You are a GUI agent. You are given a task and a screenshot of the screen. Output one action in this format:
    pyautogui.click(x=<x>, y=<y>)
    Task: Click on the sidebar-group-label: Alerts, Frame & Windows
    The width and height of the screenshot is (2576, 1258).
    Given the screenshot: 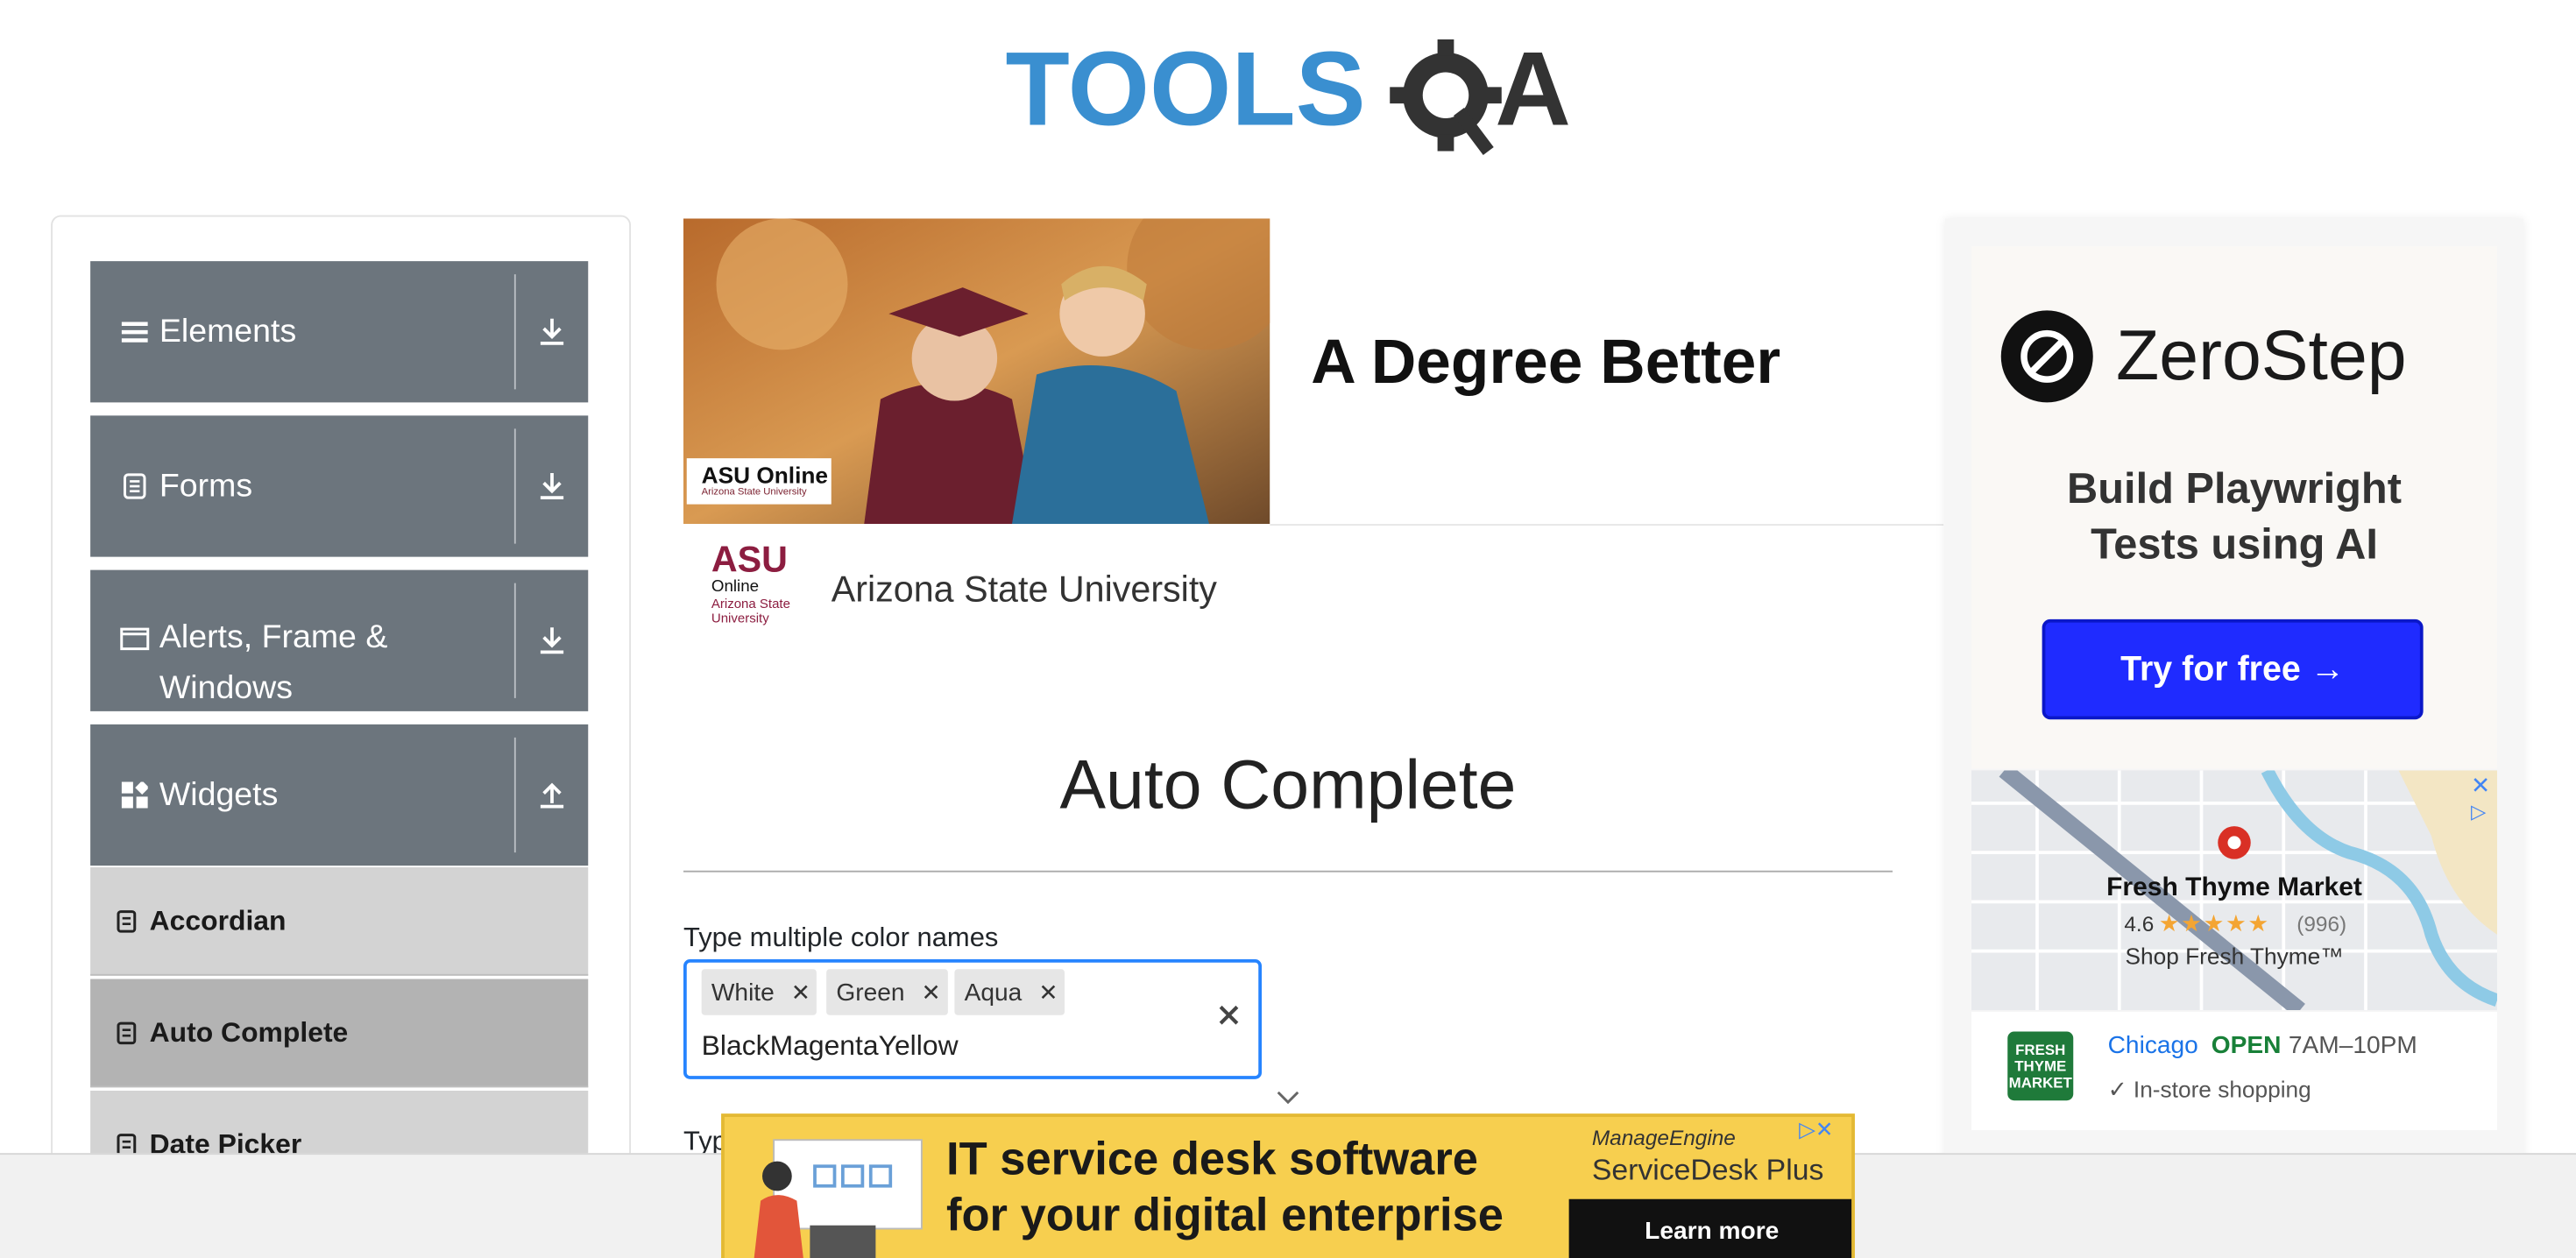 What is the action you would take?
    pyautogui.click(x=273, y=662)
    